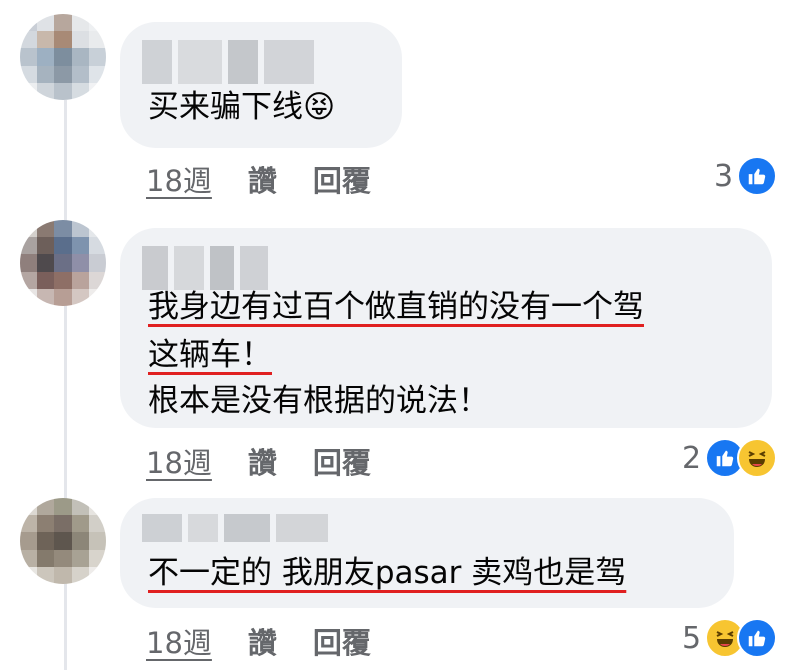 This screenshot has width=800, height=670. I want to click on comment-bubble: 不一定的 我朋友pasar 卖鸡也是驾, so click(427, 553).